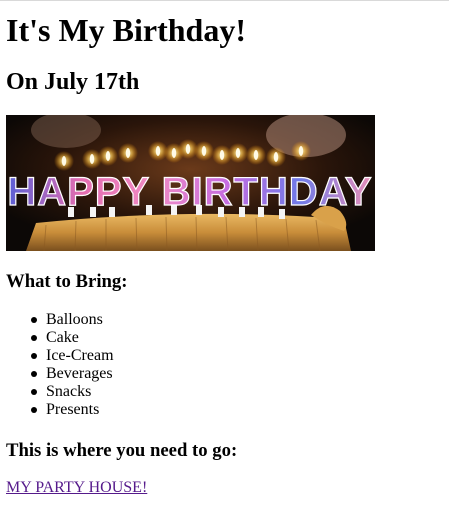  I want to click on list-item: Presents, so click(60, 410).